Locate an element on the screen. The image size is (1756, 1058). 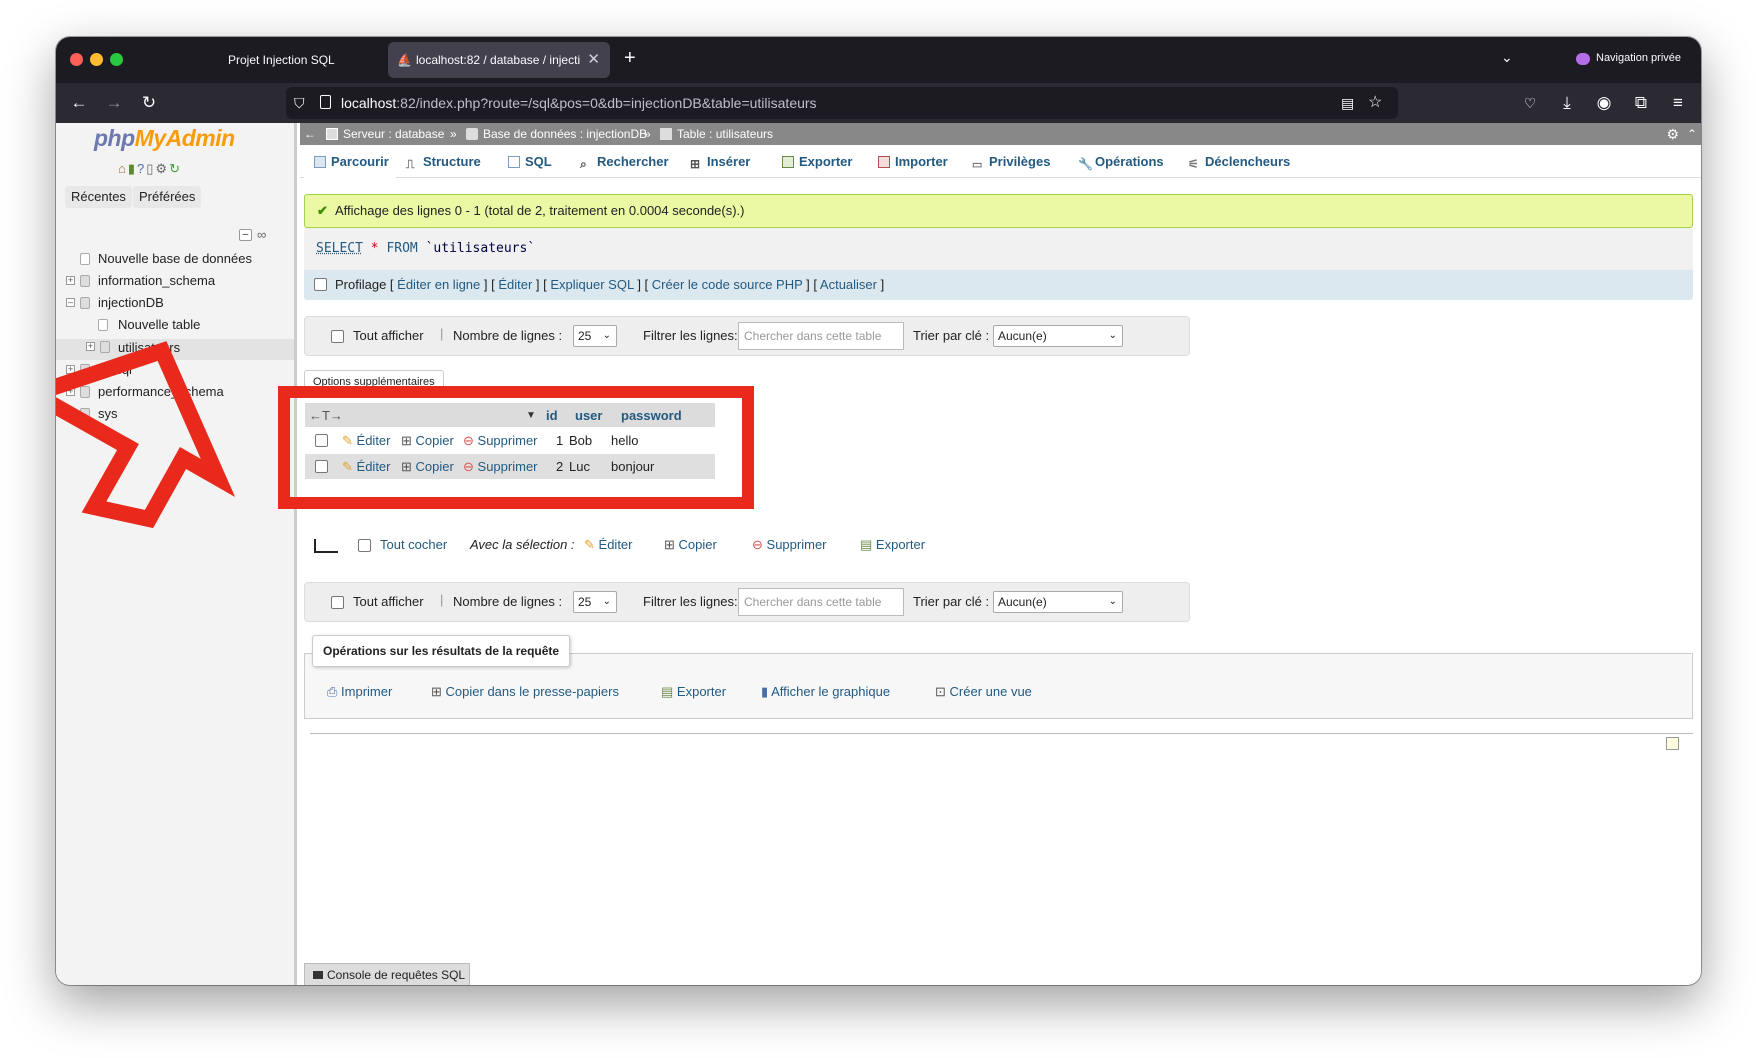
export-results-link: ▤ Exporter is located at coordinates (693, 692).